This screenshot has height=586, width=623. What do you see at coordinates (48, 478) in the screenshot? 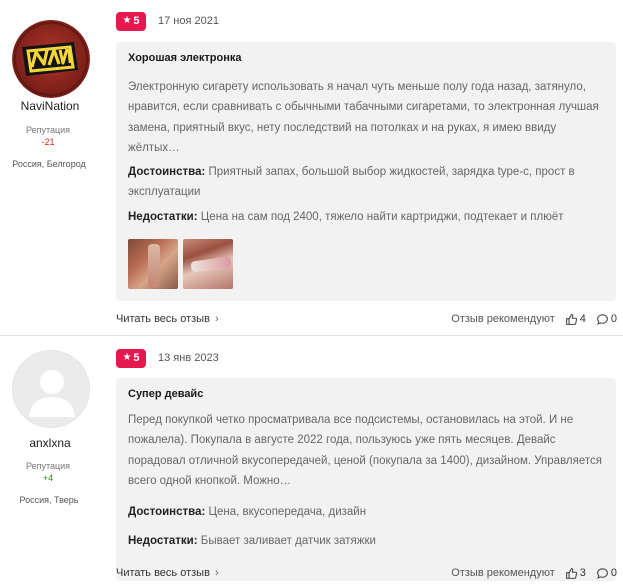
I see `reputation-value: +4` at bounding box center [48, 478].